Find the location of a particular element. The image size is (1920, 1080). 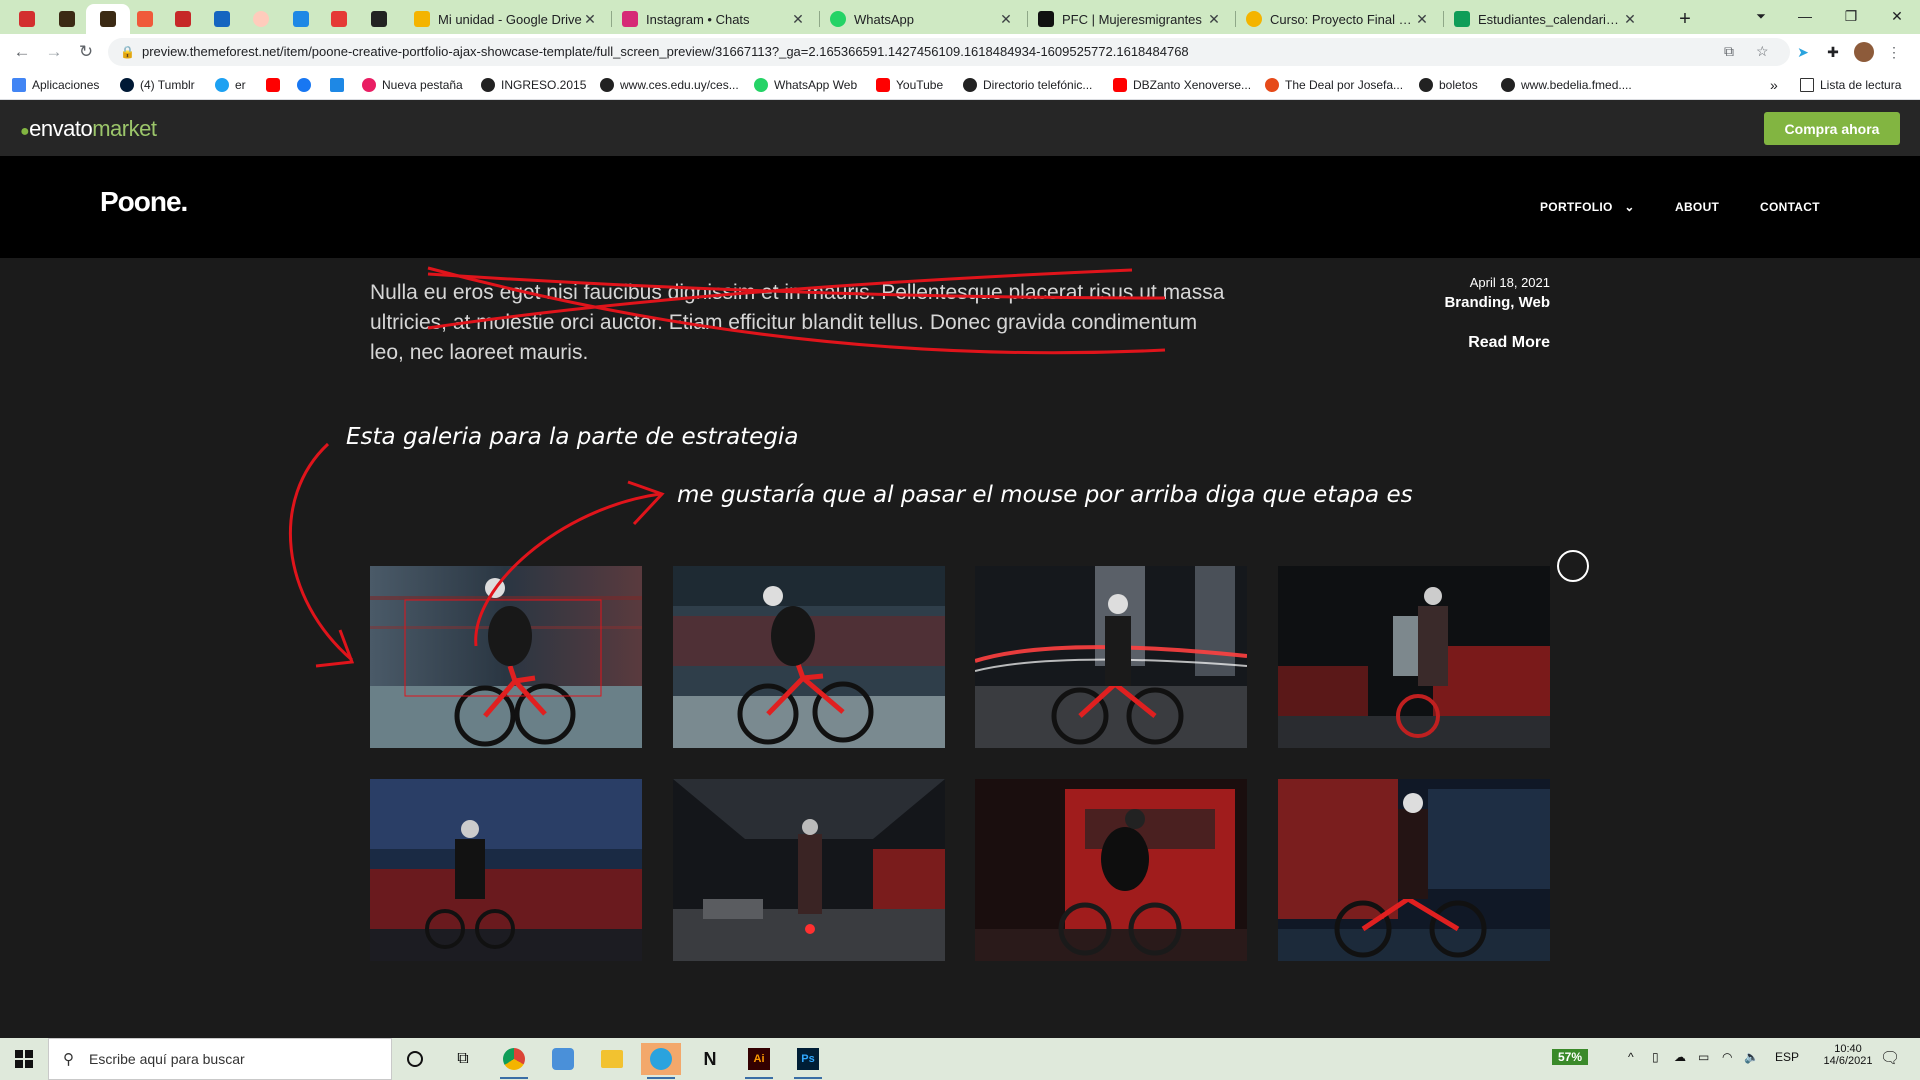

onedrive-icon: ☁ is located at coordinates (1680, 1057).